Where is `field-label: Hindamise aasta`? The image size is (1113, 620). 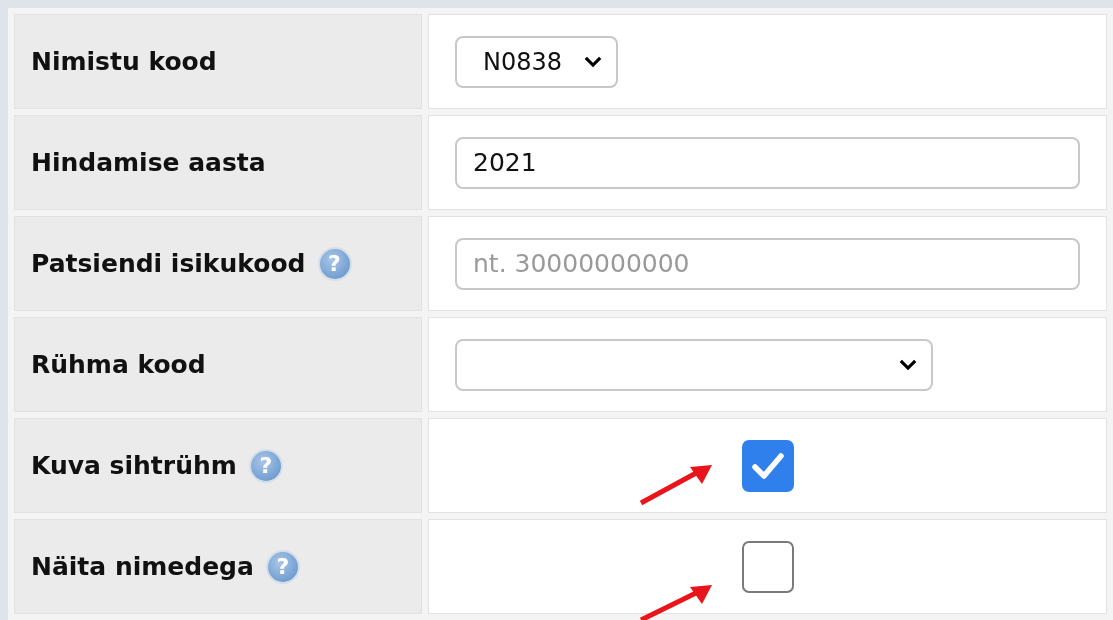 field-label: Hindamise aasta is located at coordinates (148, 162).